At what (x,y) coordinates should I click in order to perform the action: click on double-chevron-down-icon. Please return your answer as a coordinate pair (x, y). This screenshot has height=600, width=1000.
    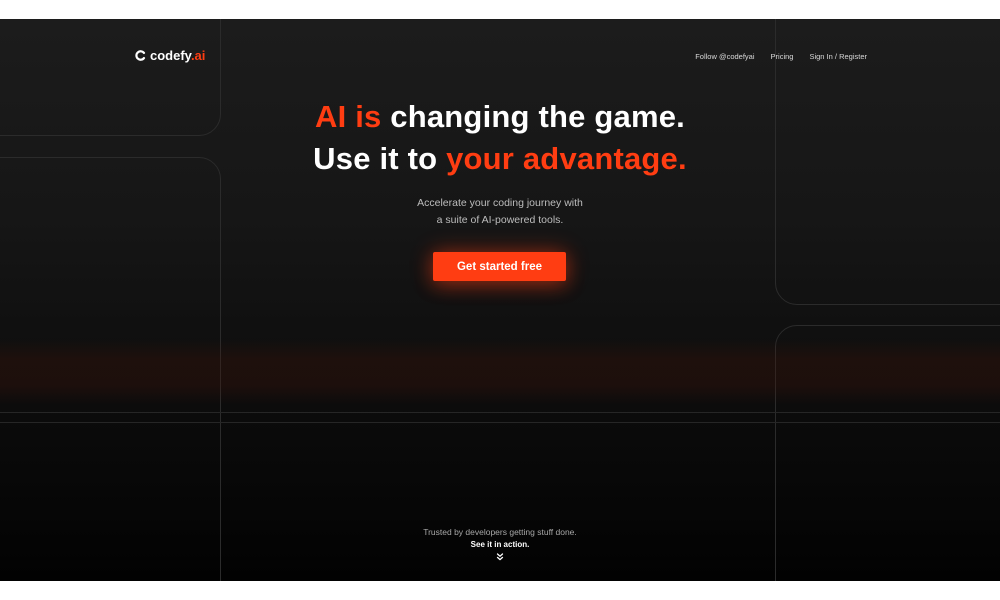
    Looking at the image, I should click on (500, 557).